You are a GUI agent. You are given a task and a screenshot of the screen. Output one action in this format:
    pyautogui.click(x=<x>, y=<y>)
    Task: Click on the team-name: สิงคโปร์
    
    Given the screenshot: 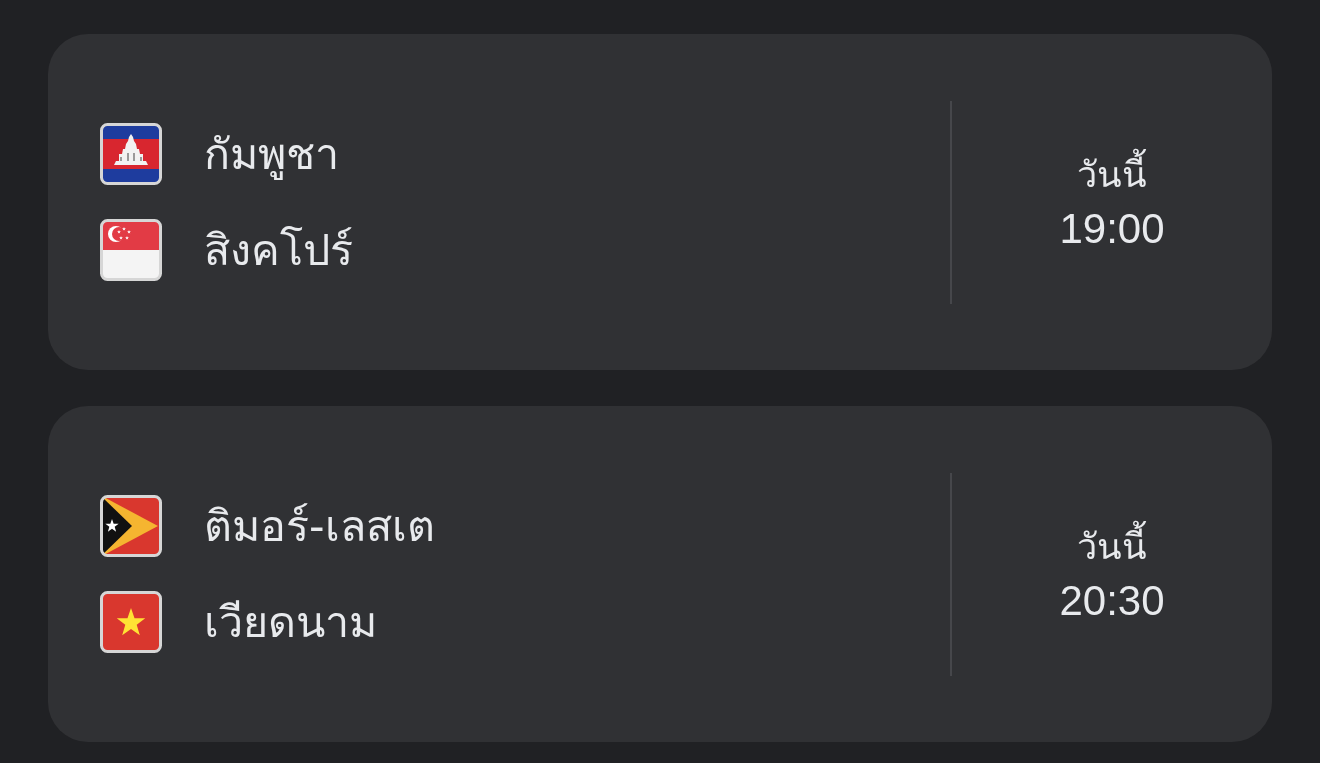 What is the action you would take?
    pyautogui.click(x=278, y=250)
    